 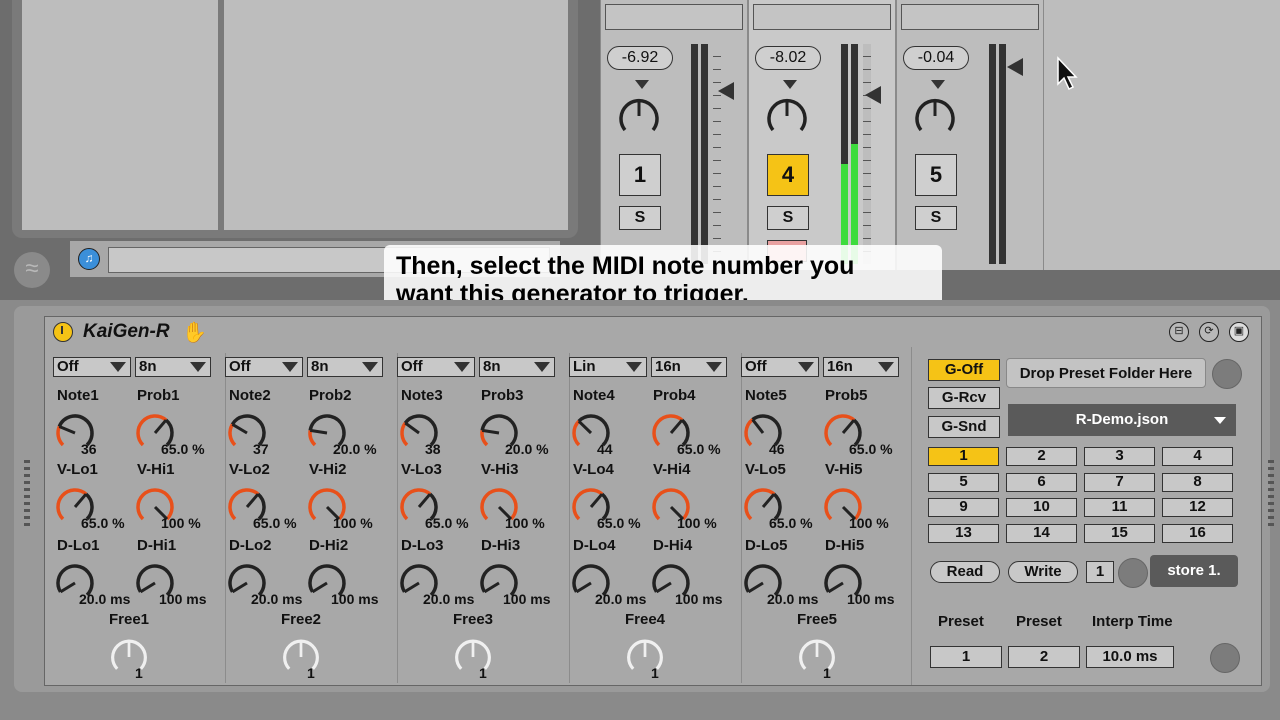 What do you see at coordinates (1197, 482) in the screenshot?
I see `preset-slot-8: 8` at bounding box center [1197, 482].